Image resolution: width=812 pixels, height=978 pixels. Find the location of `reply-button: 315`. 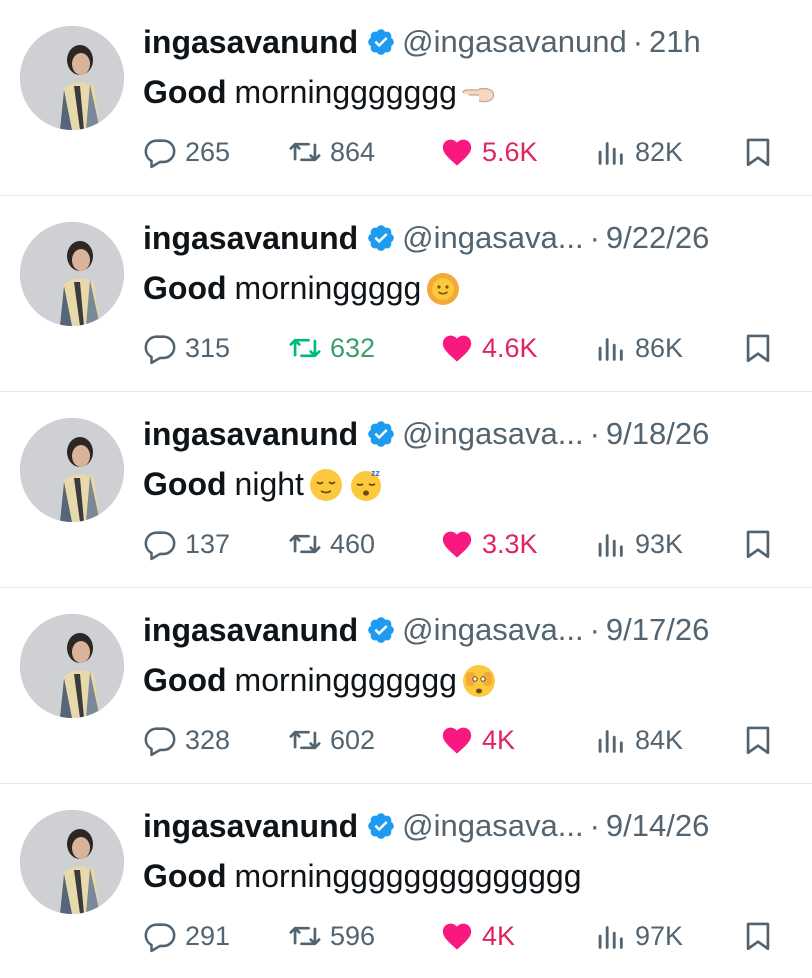

reply-button: 315 is located at coordinates (186, 348).